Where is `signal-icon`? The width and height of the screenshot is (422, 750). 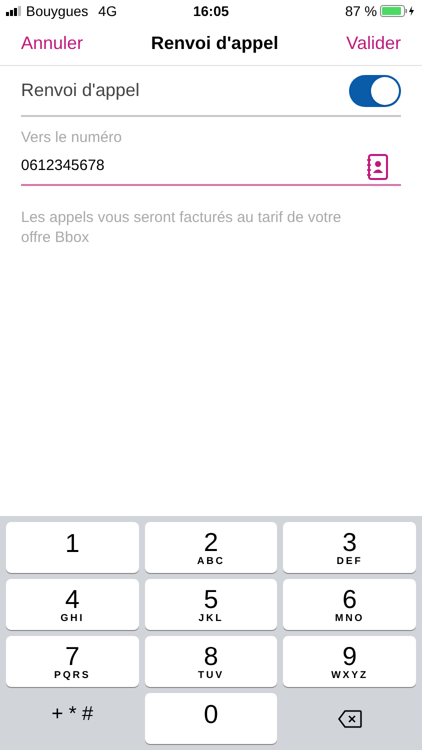
signal-icon is located at coordinates (14, 11).